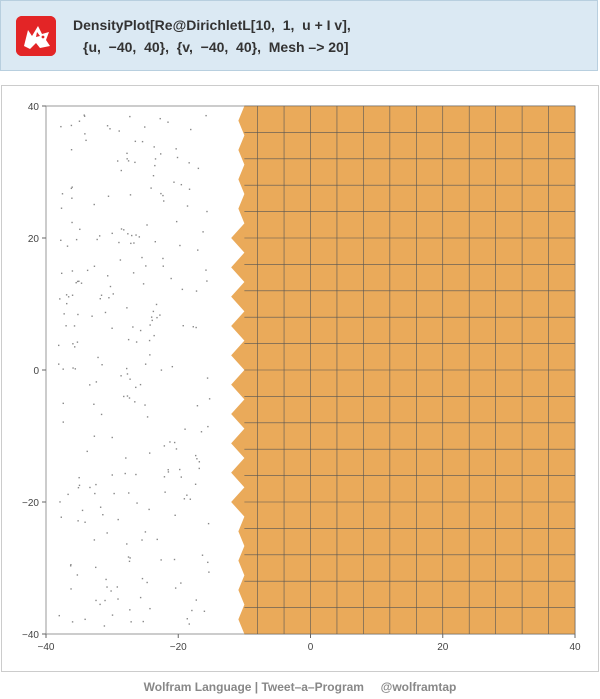 The width and height of the screenshot is (600, 699). Describe the element at coordinates (311, 647) in the screenshot. I see `x-tick-label: 0` at that location.